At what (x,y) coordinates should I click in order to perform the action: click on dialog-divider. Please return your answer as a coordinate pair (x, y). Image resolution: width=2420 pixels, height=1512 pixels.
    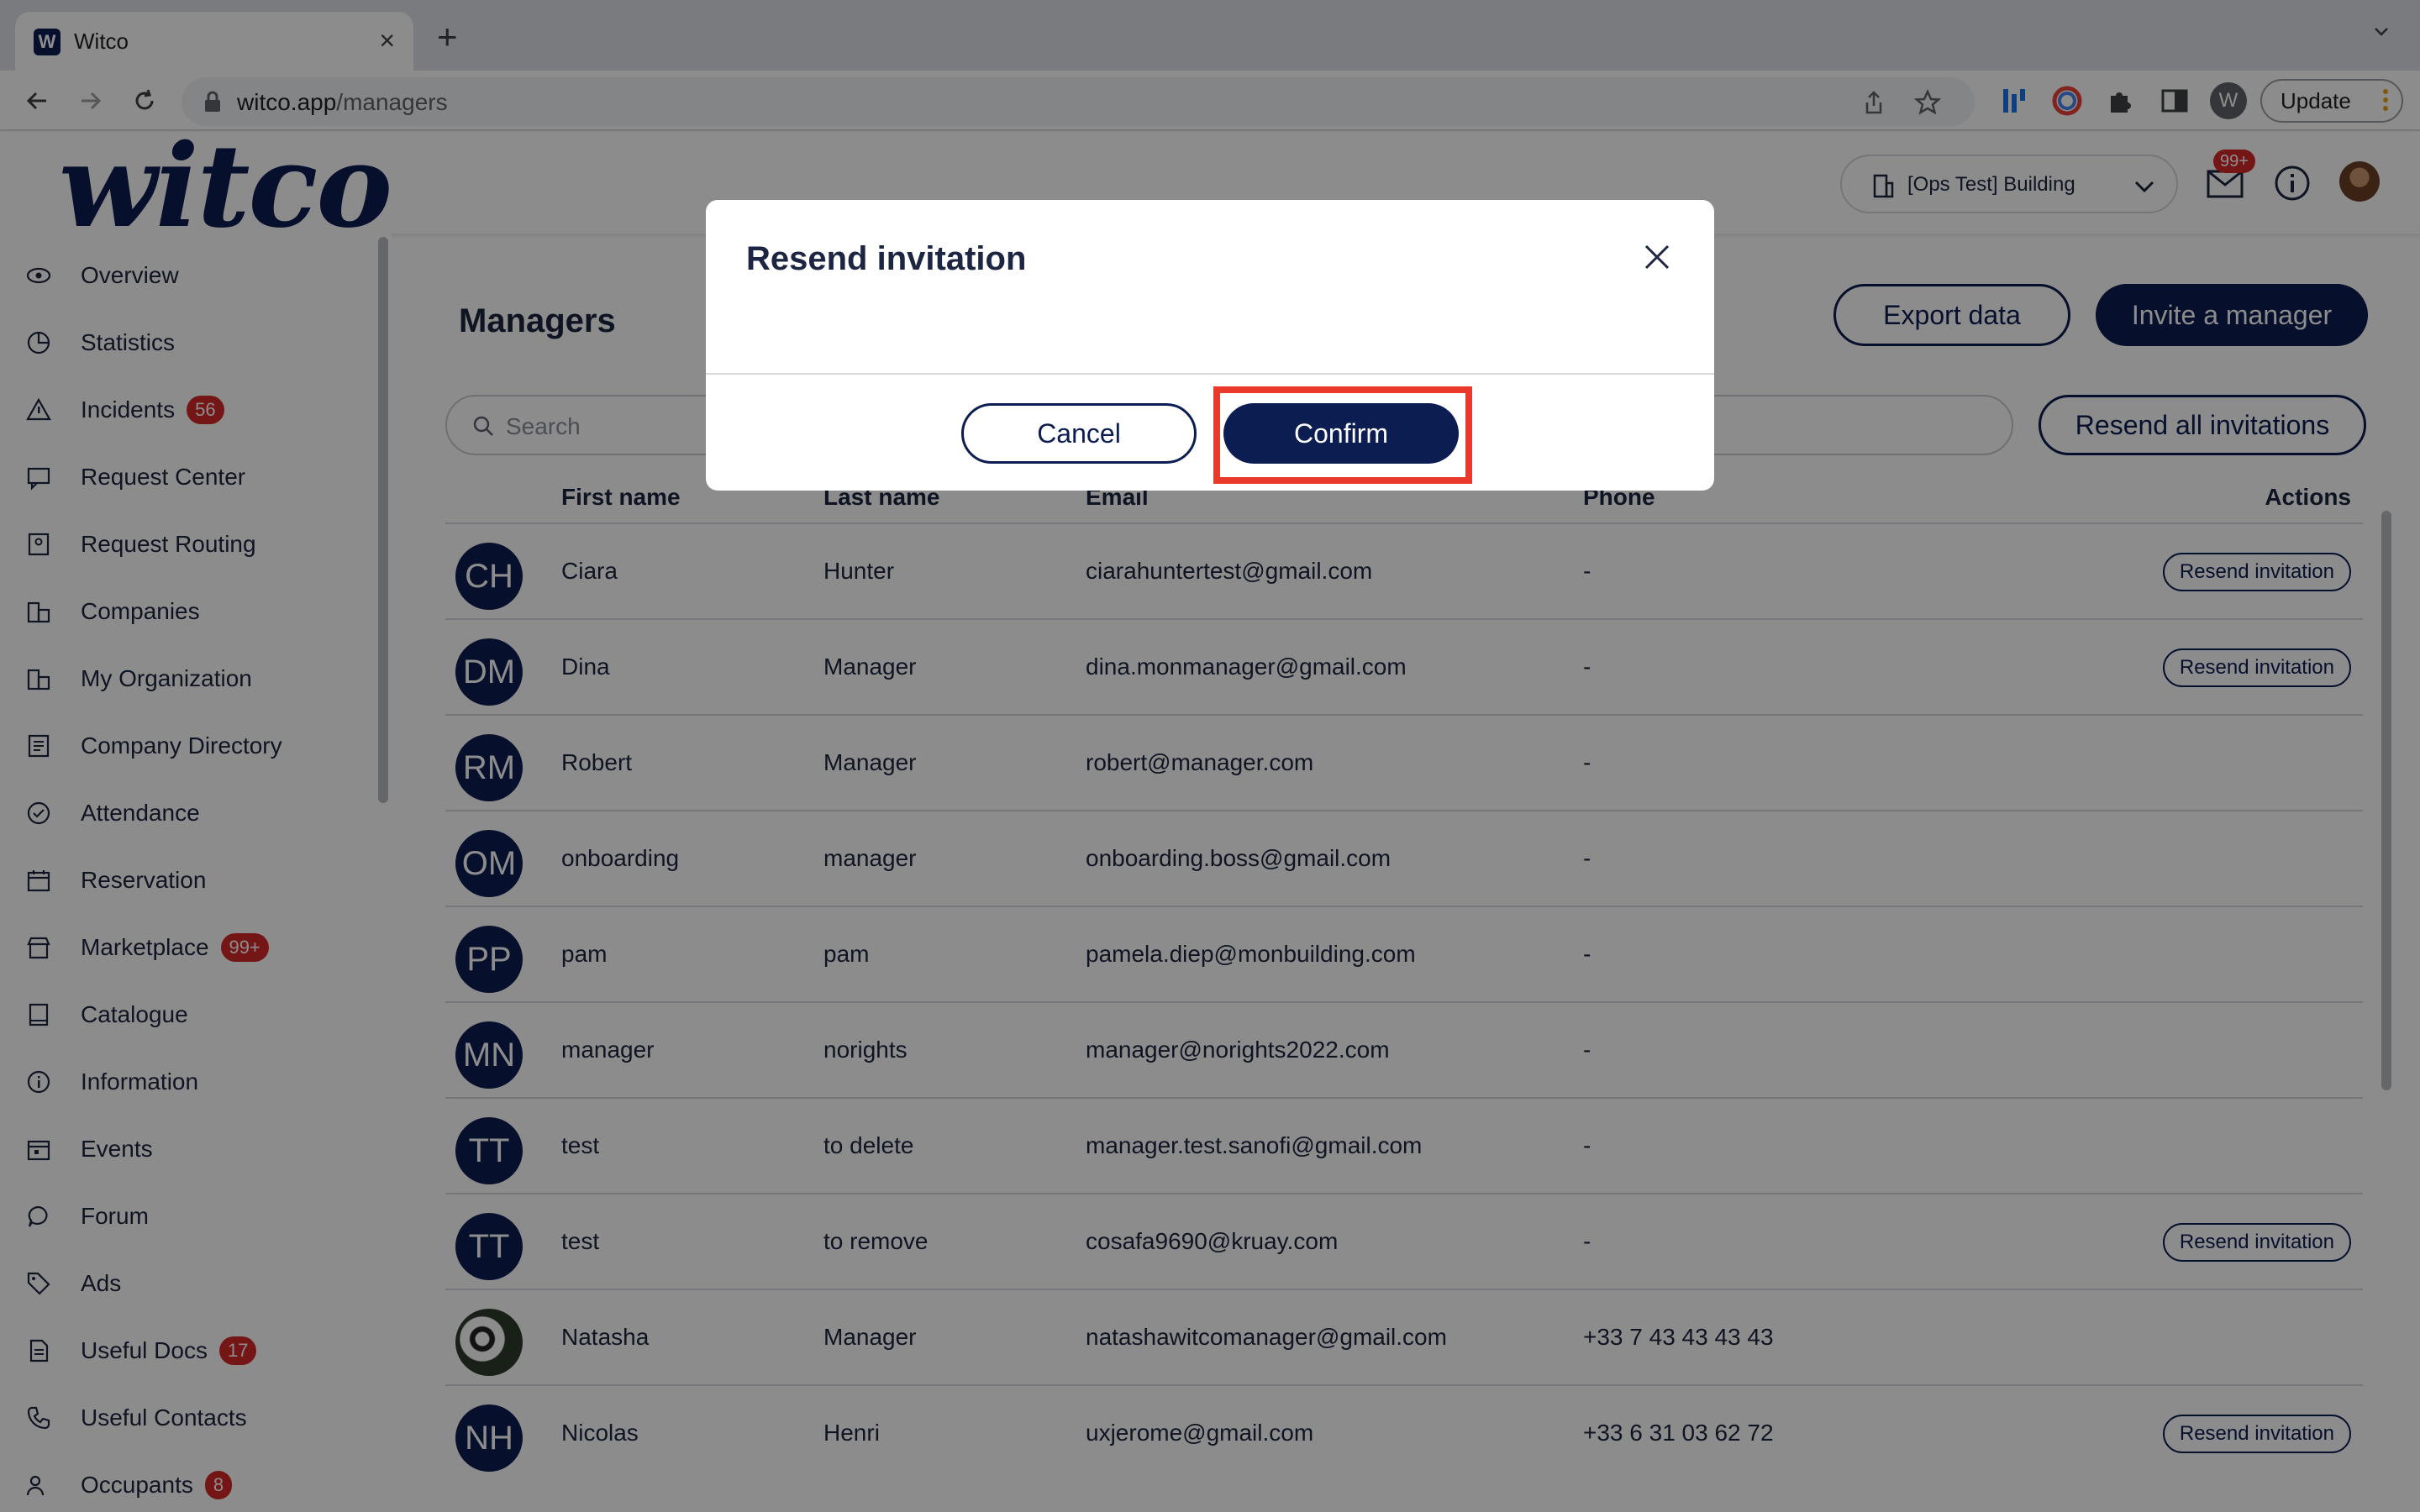
    Looking at the image, I should click on (1210, 374).